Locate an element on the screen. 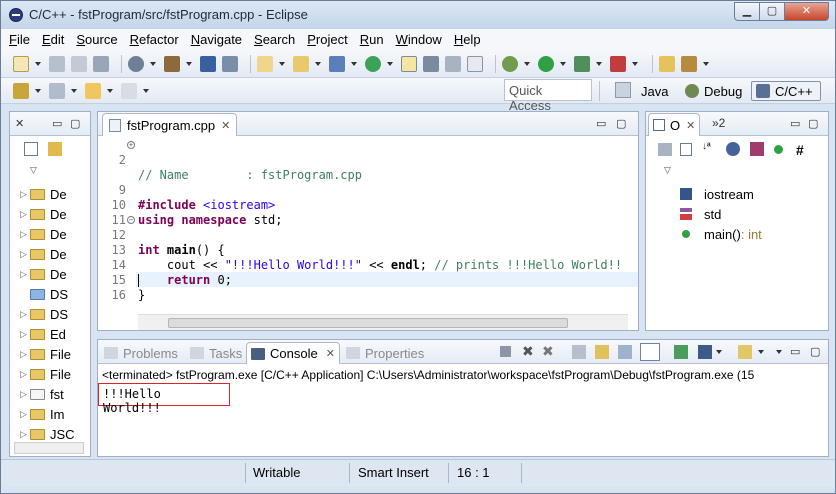 This screenshot has height=494, width=836. configurations-dropdown-icon is located at coordinates (153, 63).